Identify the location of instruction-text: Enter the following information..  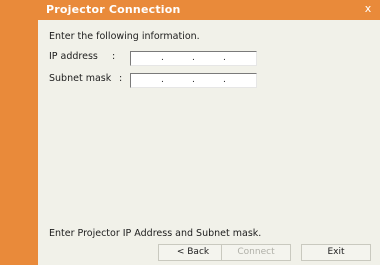
(124, 36).